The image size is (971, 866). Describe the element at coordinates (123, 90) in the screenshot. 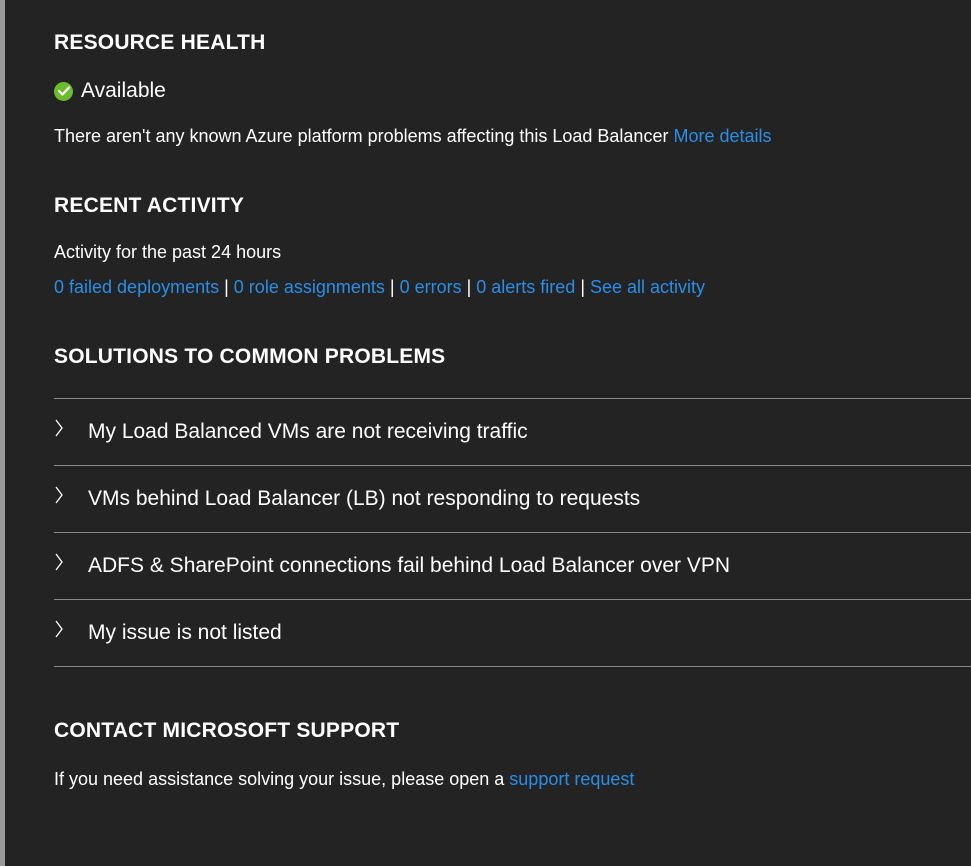

I see `health-status-label: Available` at that location.